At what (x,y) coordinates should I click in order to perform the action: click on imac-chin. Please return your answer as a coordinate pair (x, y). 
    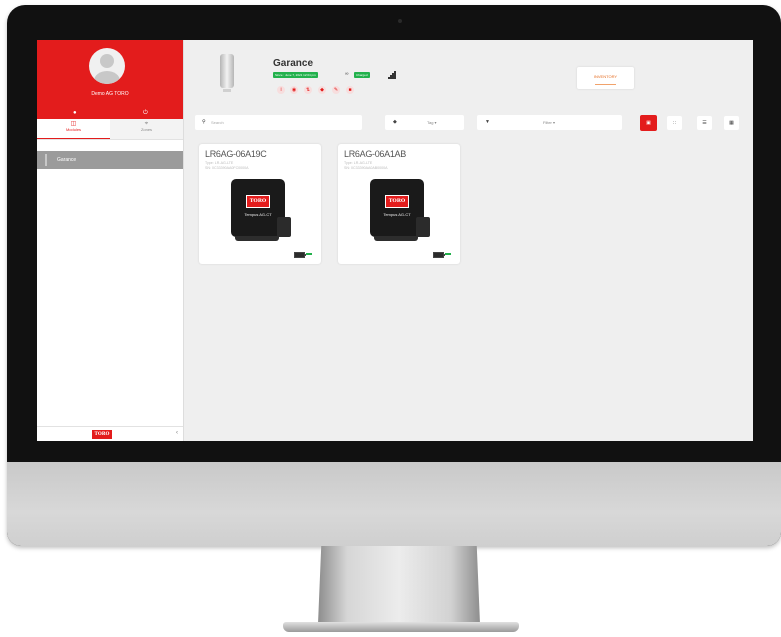
    Looking at the image, I should click on (394, 504).